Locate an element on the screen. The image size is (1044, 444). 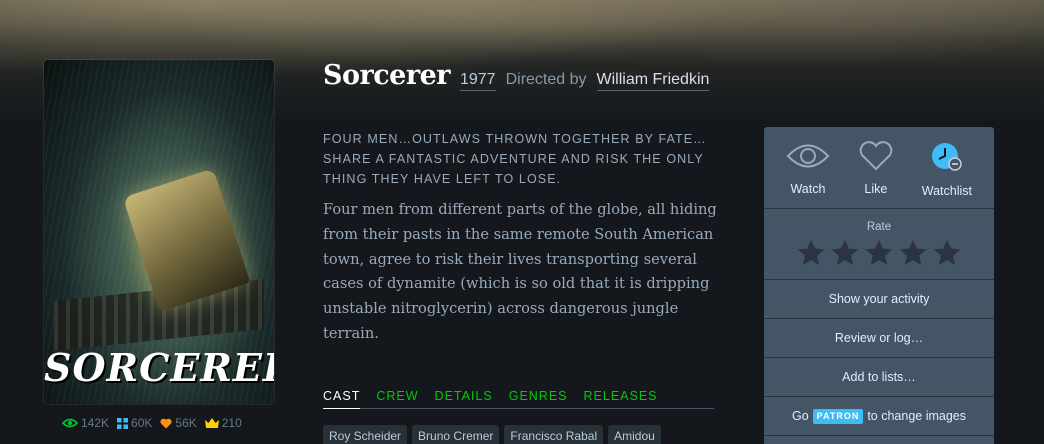
directed-by-label: Directed by is located at coordinates (546, 79).